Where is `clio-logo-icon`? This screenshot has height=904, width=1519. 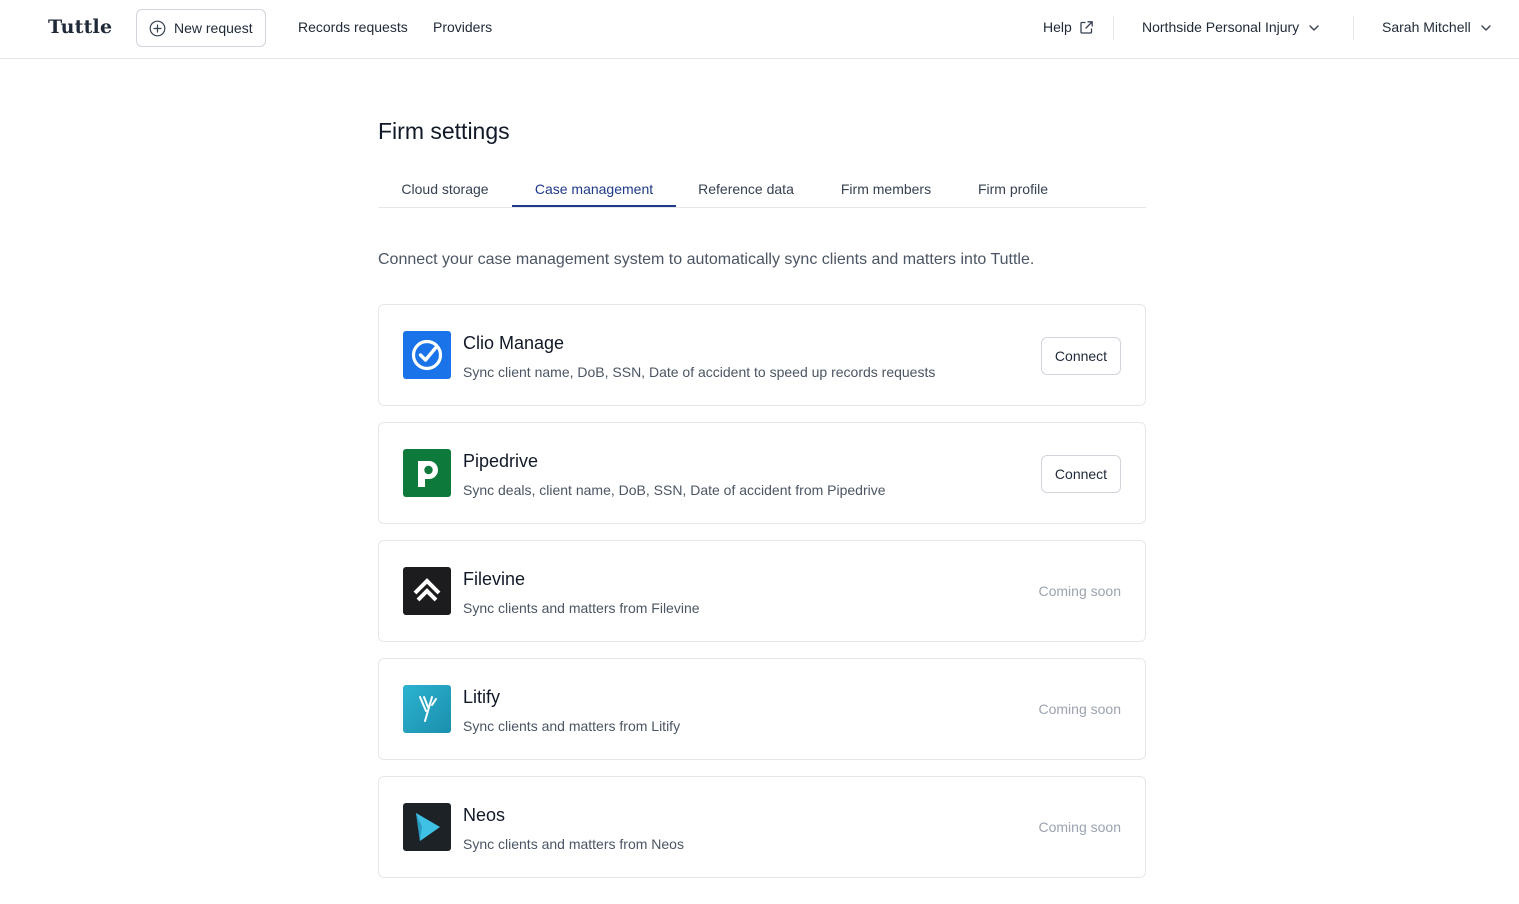 clio-logo-icon is located at coordinates (427, 355).